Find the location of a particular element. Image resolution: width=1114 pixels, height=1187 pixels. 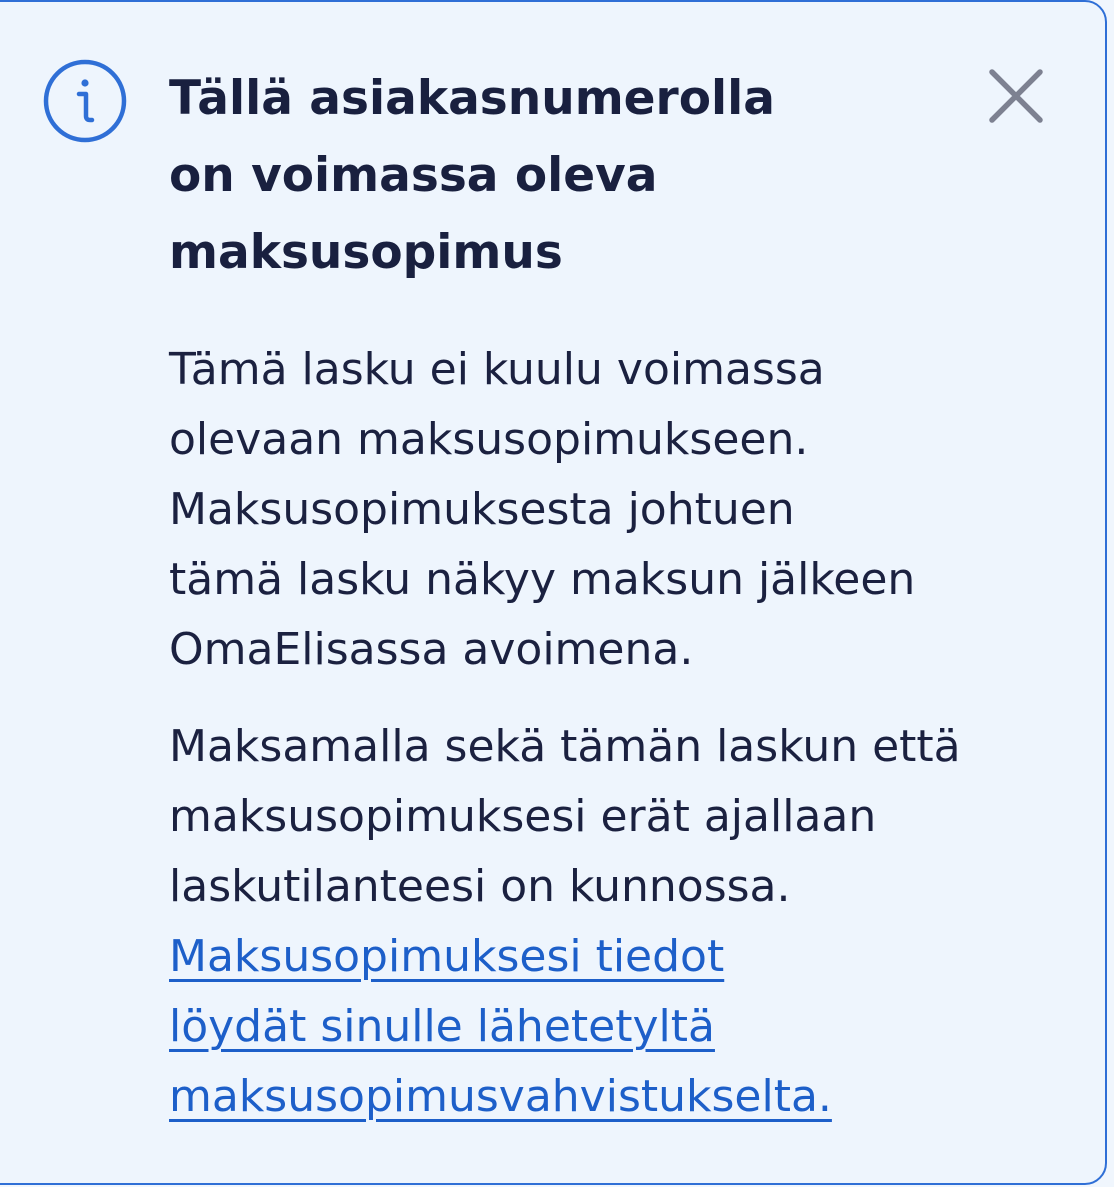

link-line: maksusopimusvahvistukselta. is located at coordinates (500, 1096).